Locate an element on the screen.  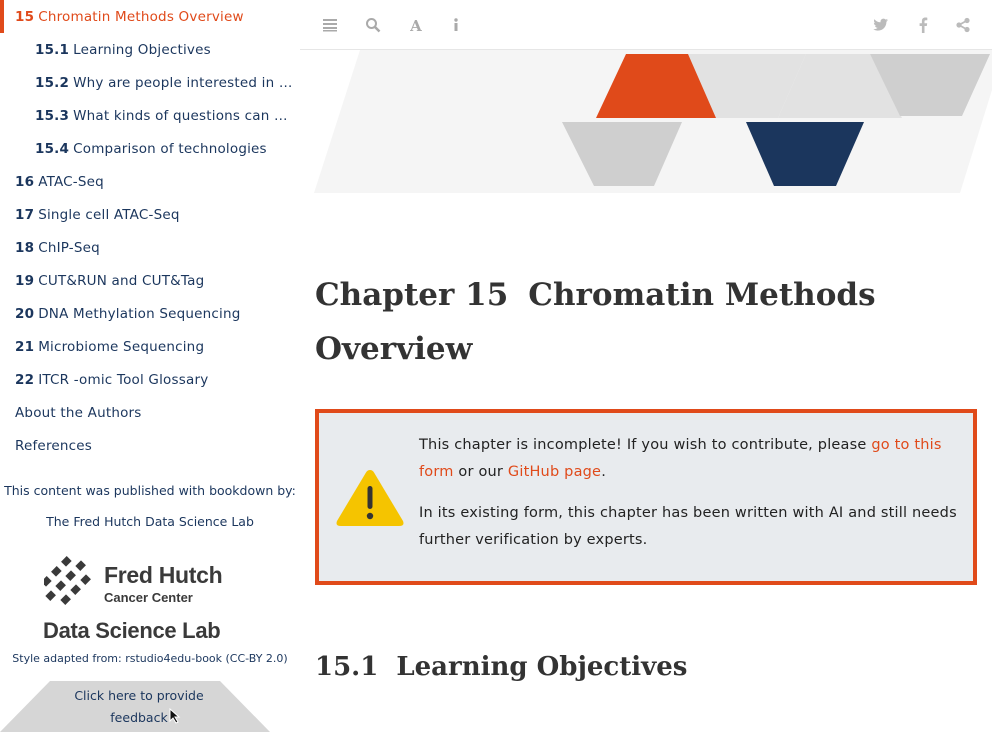
toc-item-label: Learning Objectives is located at coordinates (142, 49).